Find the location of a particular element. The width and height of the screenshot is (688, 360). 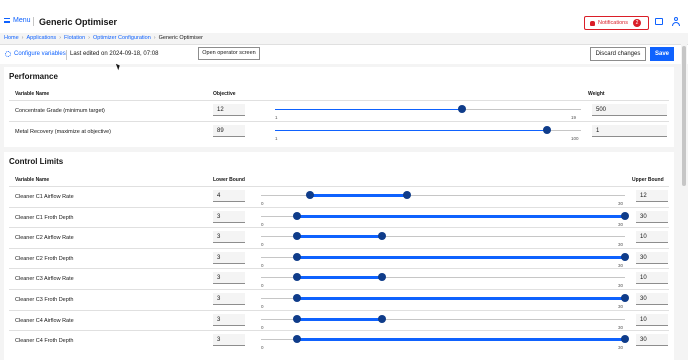

notifications-button: Notifications 2 is located at coordinates (616, 23).